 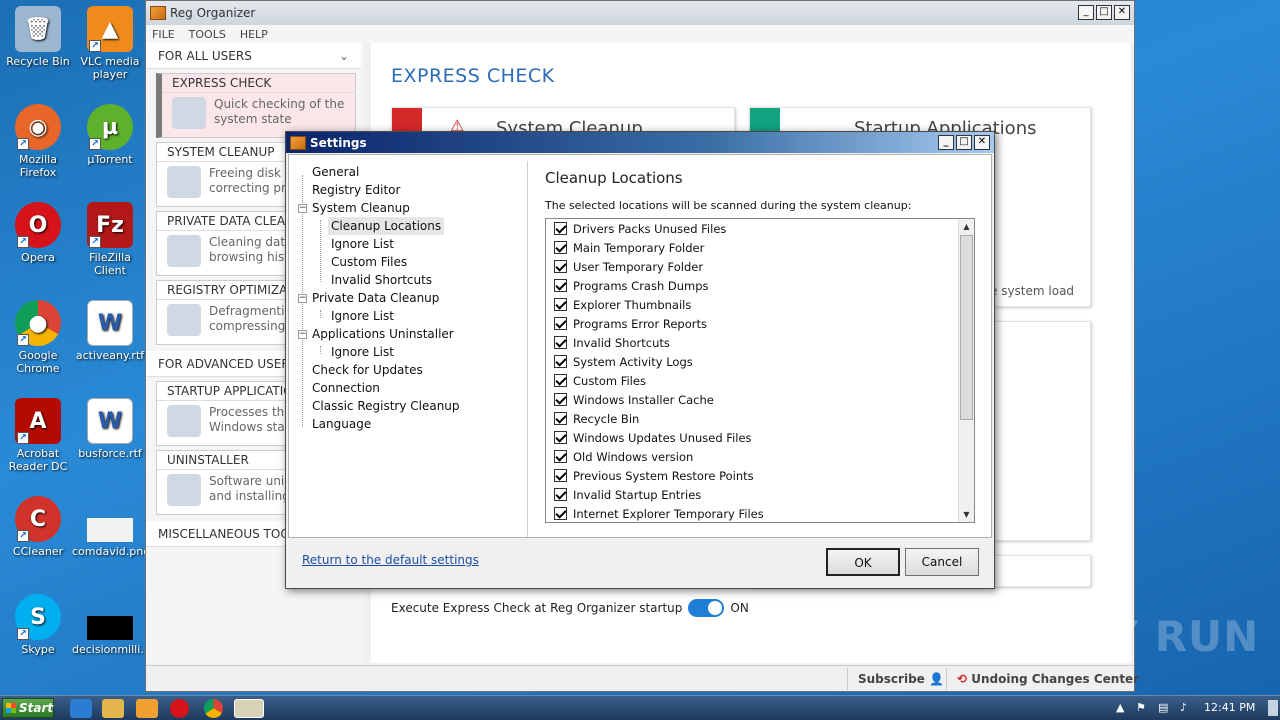 What do you see at coordinates (386, 226) in the screenshot?
I see `tree-item-cleanup-locations: Cleanup Locations` at bounding box center [386, 226].